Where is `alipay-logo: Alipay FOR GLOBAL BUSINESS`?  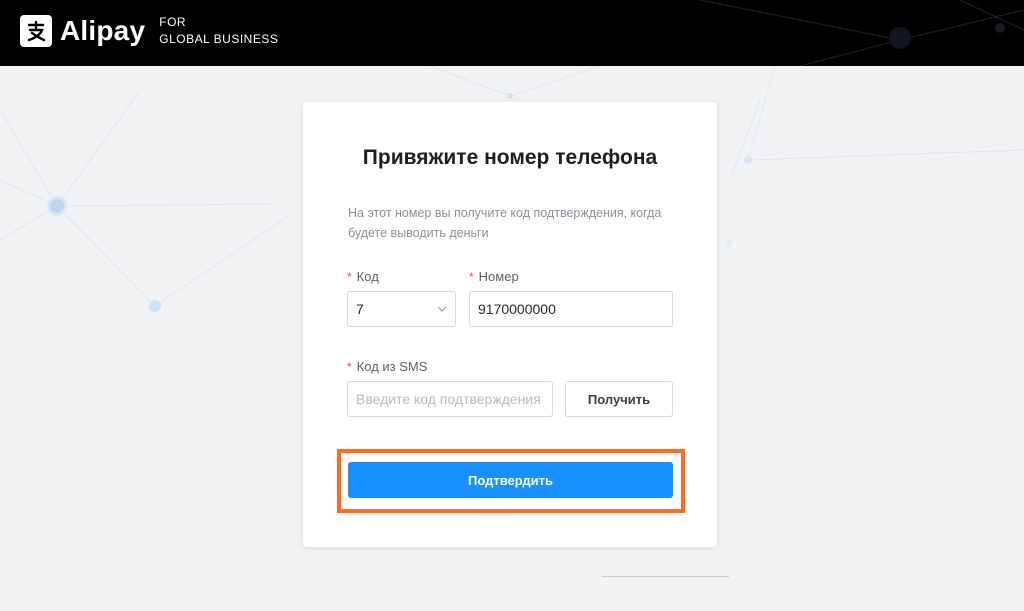
alipay-logo: Alipay FOR GLOBAL BUSINESS is located at coordinates (149, 31).